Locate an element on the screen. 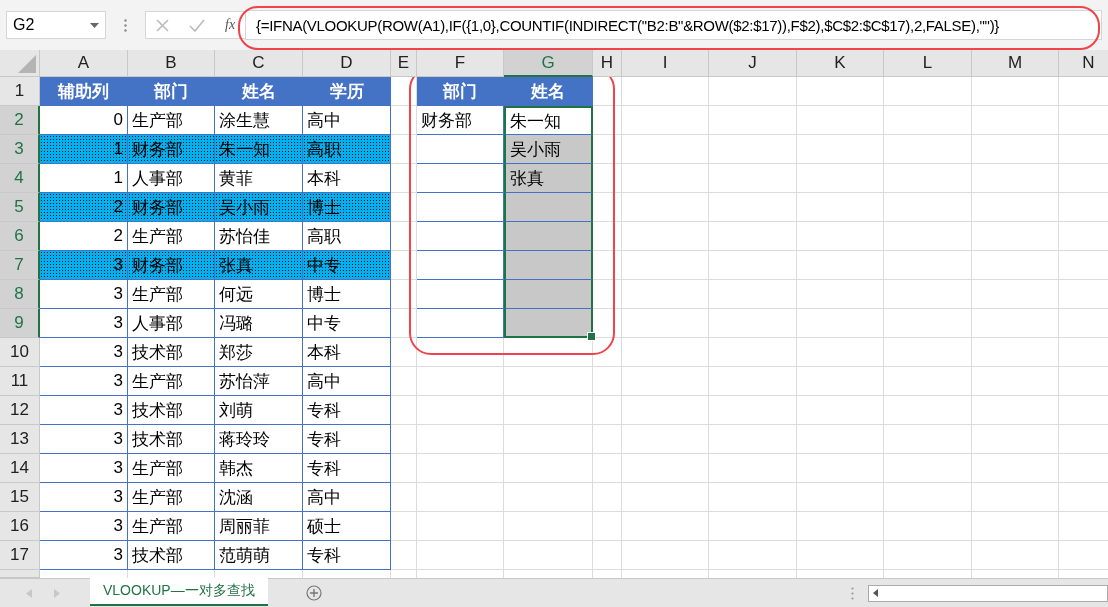  row-header: 15 is located at coordinates (20, 497).